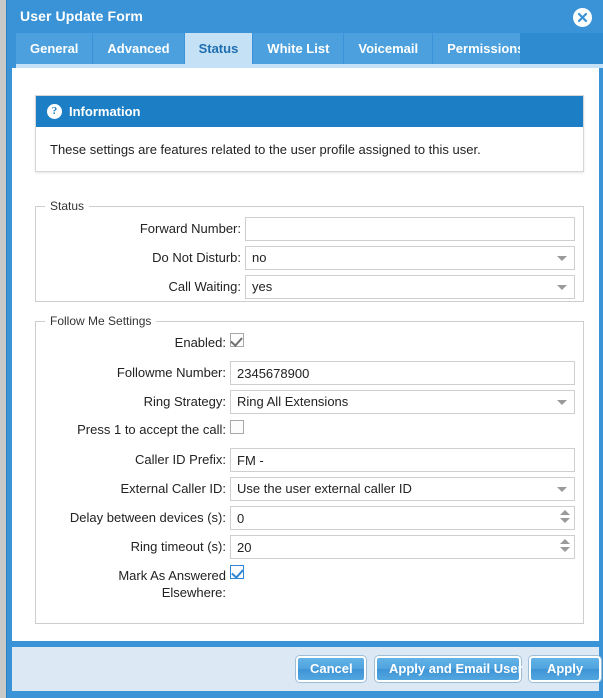 This screenshot has height=698, width=603. I want to click on external-caller-id-value: Use the user external caller ID, so click(324, 488).